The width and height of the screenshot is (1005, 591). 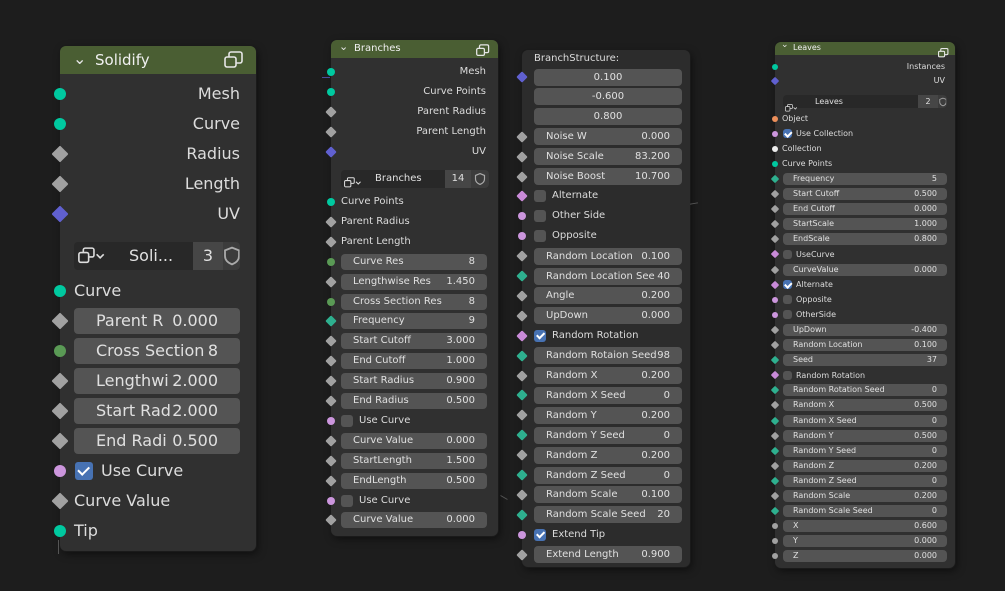 I want to click on value-field: Start Rad 2.000, so click(x=157, y=411).